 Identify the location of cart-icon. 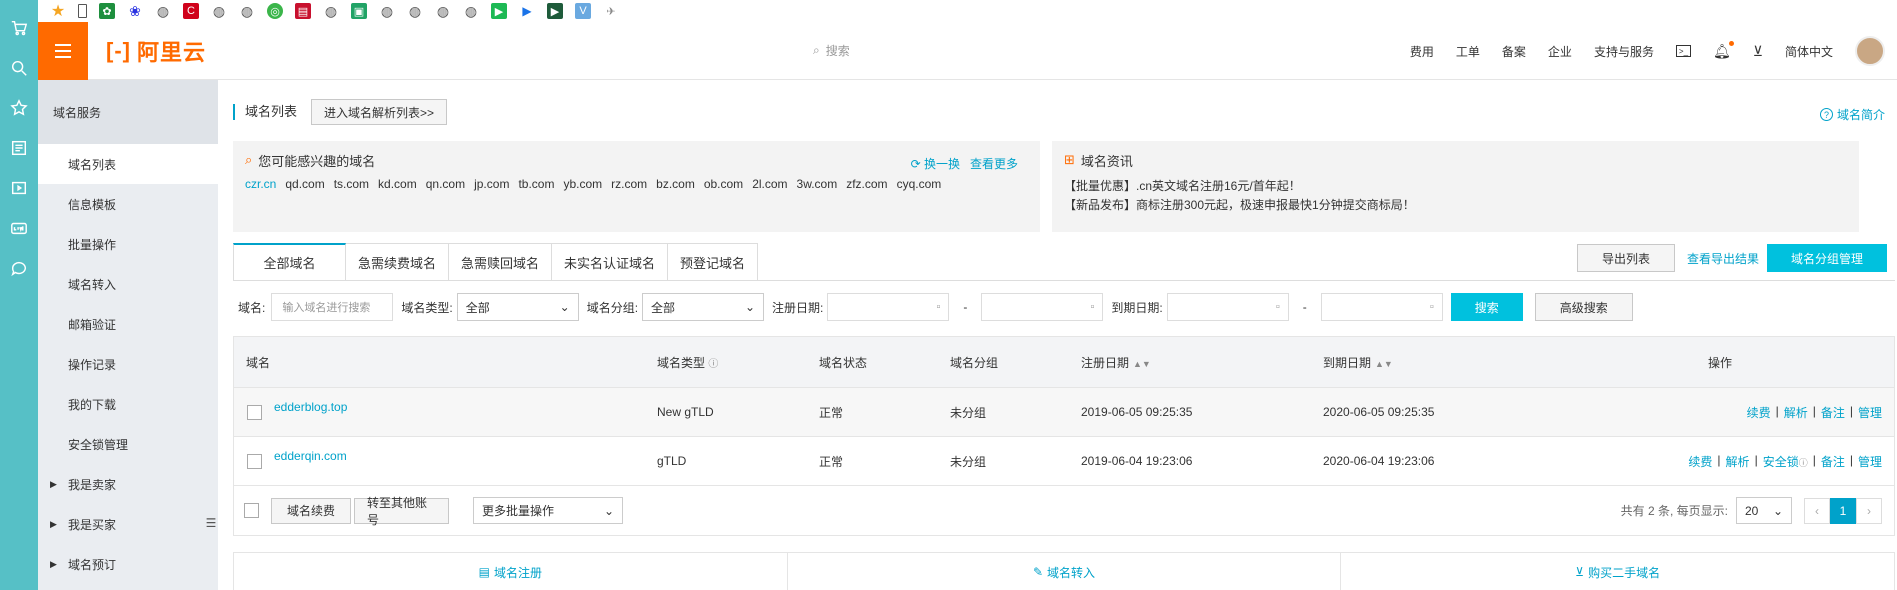
(19, 28).